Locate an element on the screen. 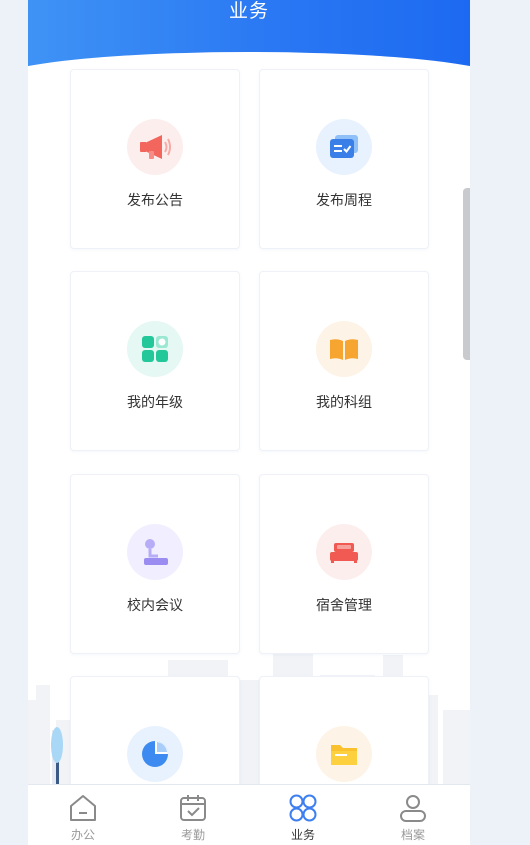  page-title: 业务 is located at coordinates (248, 11).